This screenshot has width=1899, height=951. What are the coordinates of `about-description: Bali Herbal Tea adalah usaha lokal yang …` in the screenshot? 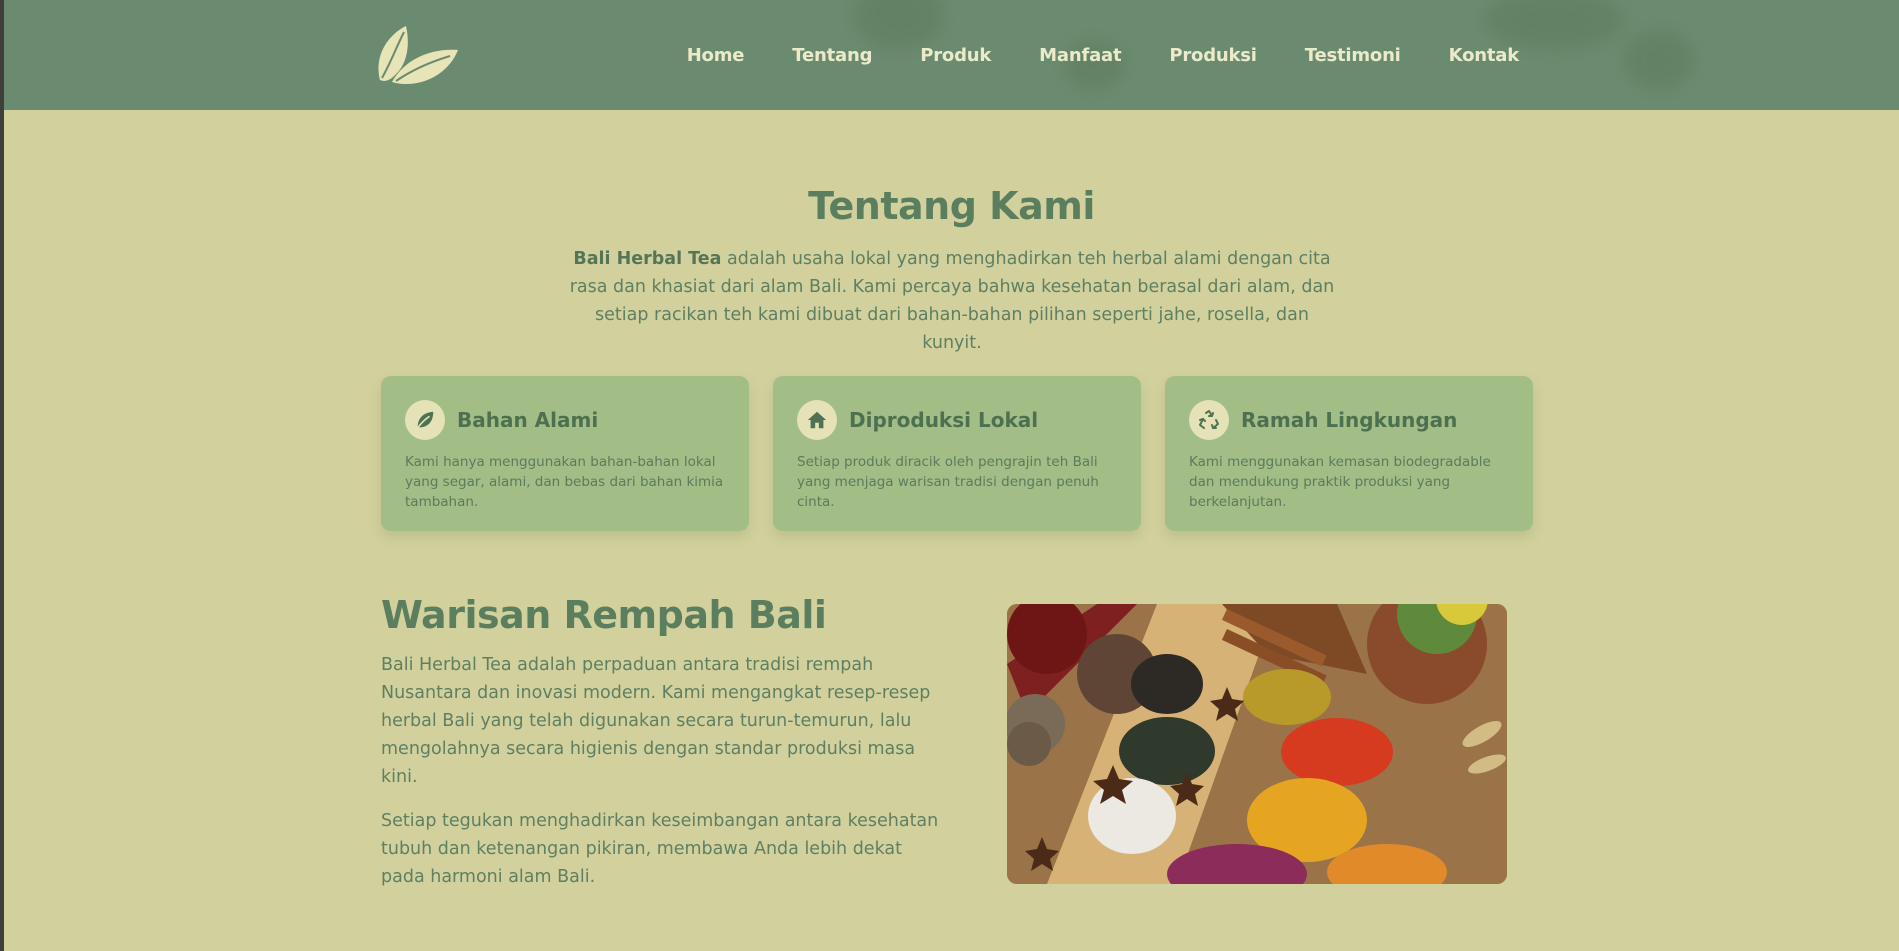 It's located at (952, 301).